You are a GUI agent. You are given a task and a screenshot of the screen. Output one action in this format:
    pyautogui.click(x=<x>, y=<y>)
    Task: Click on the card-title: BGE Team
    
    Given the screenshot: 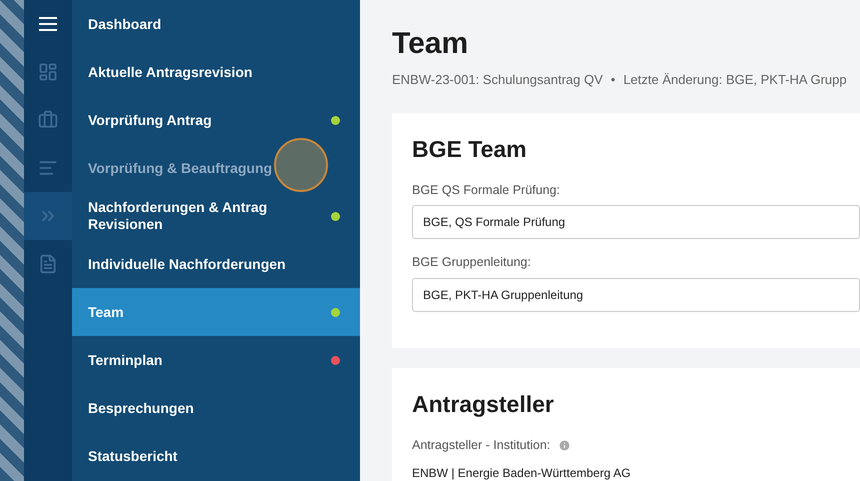 What is the action you would take?
    pyautogui.click(x=470, y=148)
    